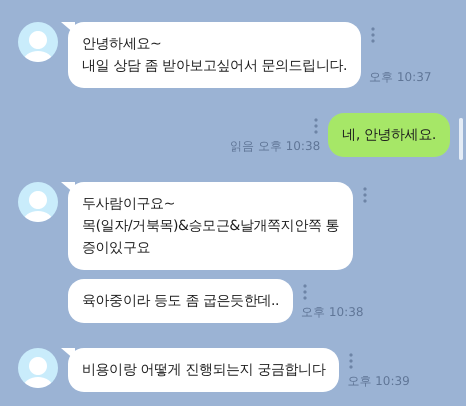  I want to click on message-bubble: 네, 안녕하세요., so click(389, 135).